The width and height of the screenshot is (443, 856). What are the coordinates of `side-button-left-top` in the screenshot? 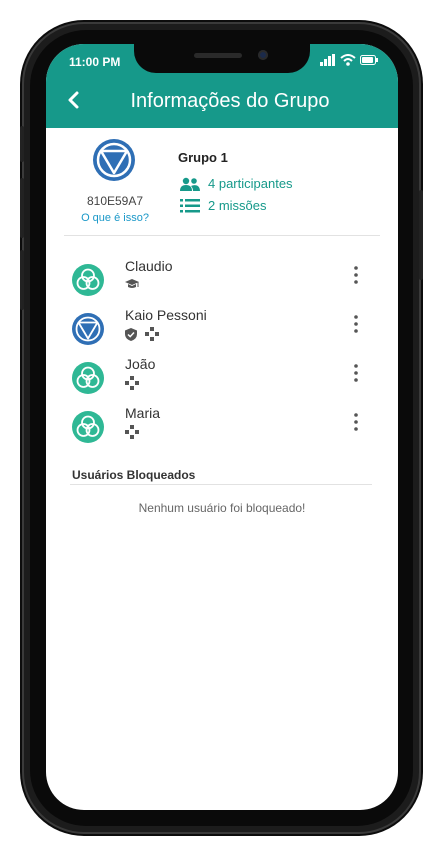 It's located at (22, 144).